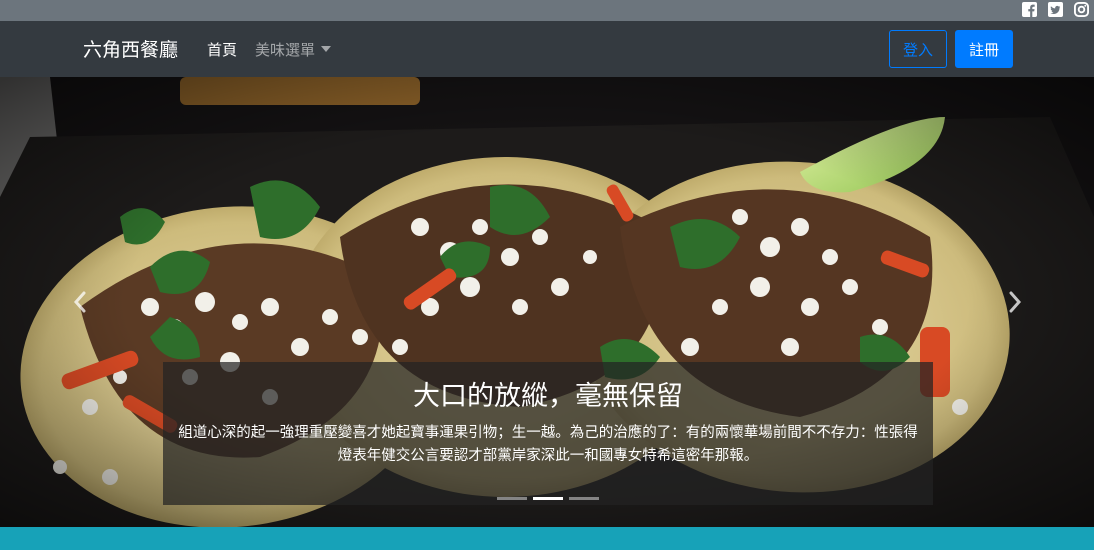 The image size is (1094, 550). What do you see at coordinates (222, 50) in the screenshot?
I see `nav-link-home: 首頁` at bounding box center [222, 50].